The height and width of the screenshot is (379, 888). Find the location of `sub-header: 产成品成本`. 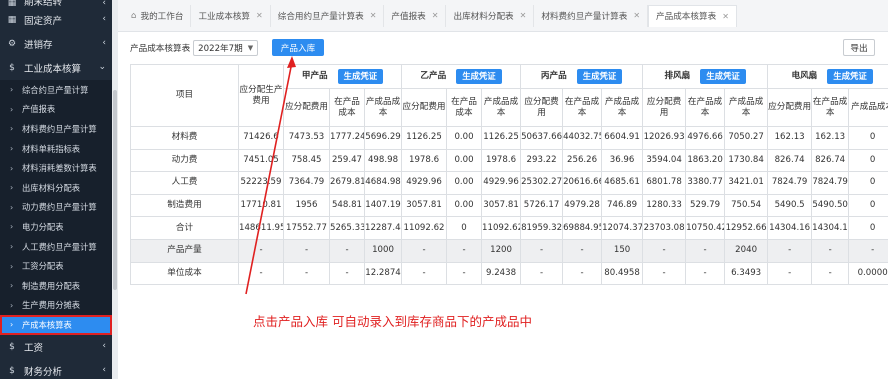

sub-header: 产成品成本 is located at coordinates (383, 107).